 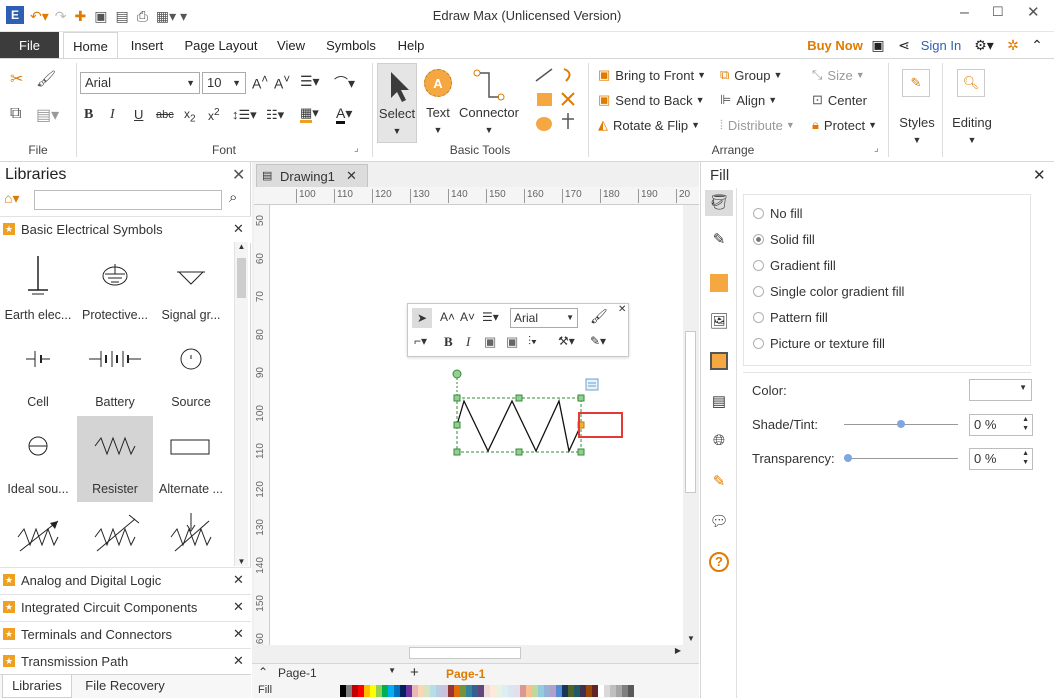 What do you see at coordinates (972, 109) in the screenshot?
I see `editing-button: 🔍︎ Editing ▼` at bounding box center [972, 109].